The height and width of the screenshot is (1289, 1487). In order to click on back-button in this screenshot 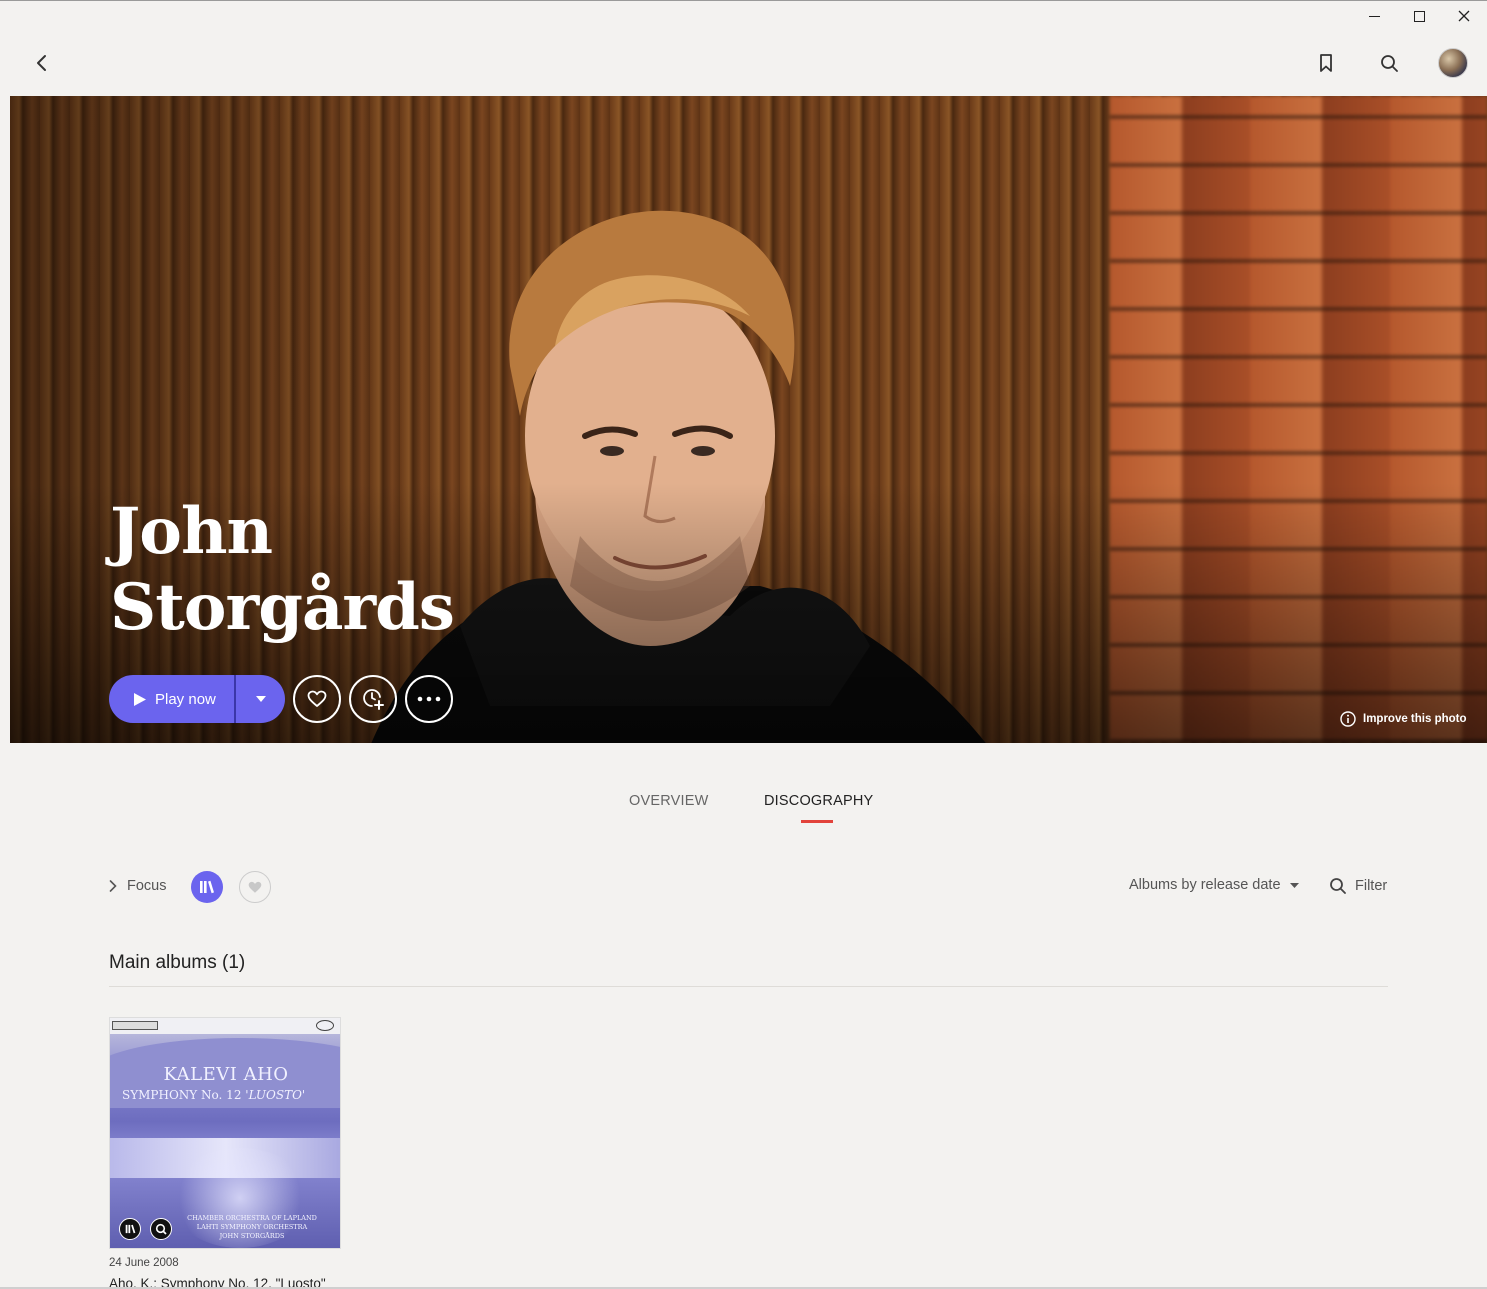, I will do `click(42, 63)`.